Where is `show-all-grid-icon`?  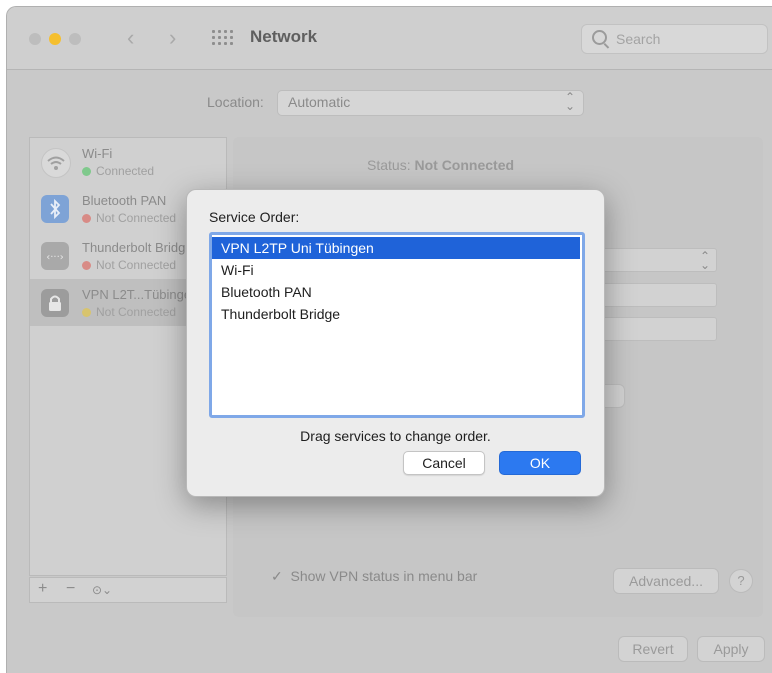
show-all-grid-icon is located at coordinates (224, 38).